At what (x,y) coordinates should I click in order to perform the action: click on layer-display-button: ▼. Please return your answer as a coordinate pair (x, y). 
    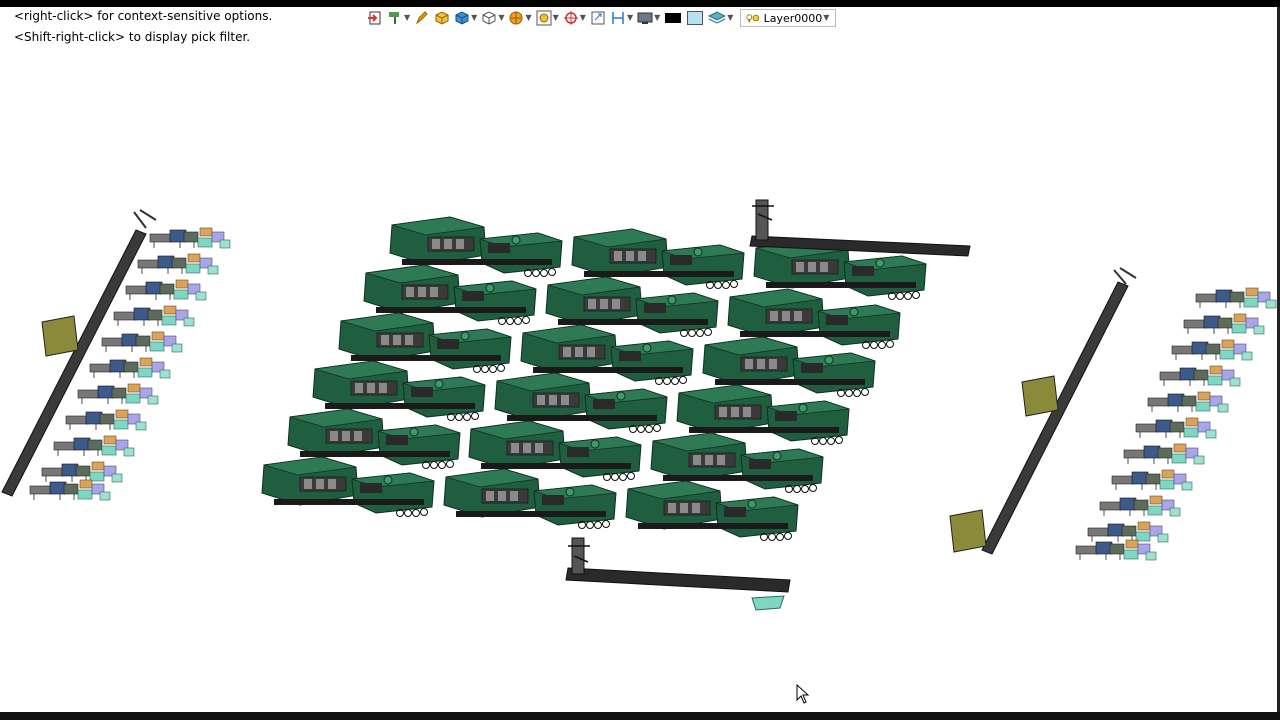
    Looking at the image, I should click on (720, 18).